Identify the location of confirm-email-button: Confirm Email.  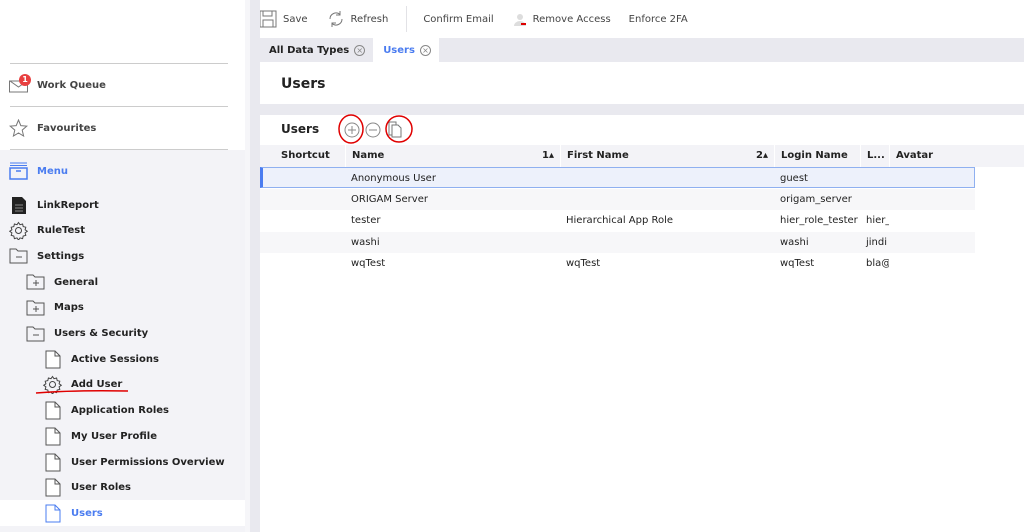
(458, 19).